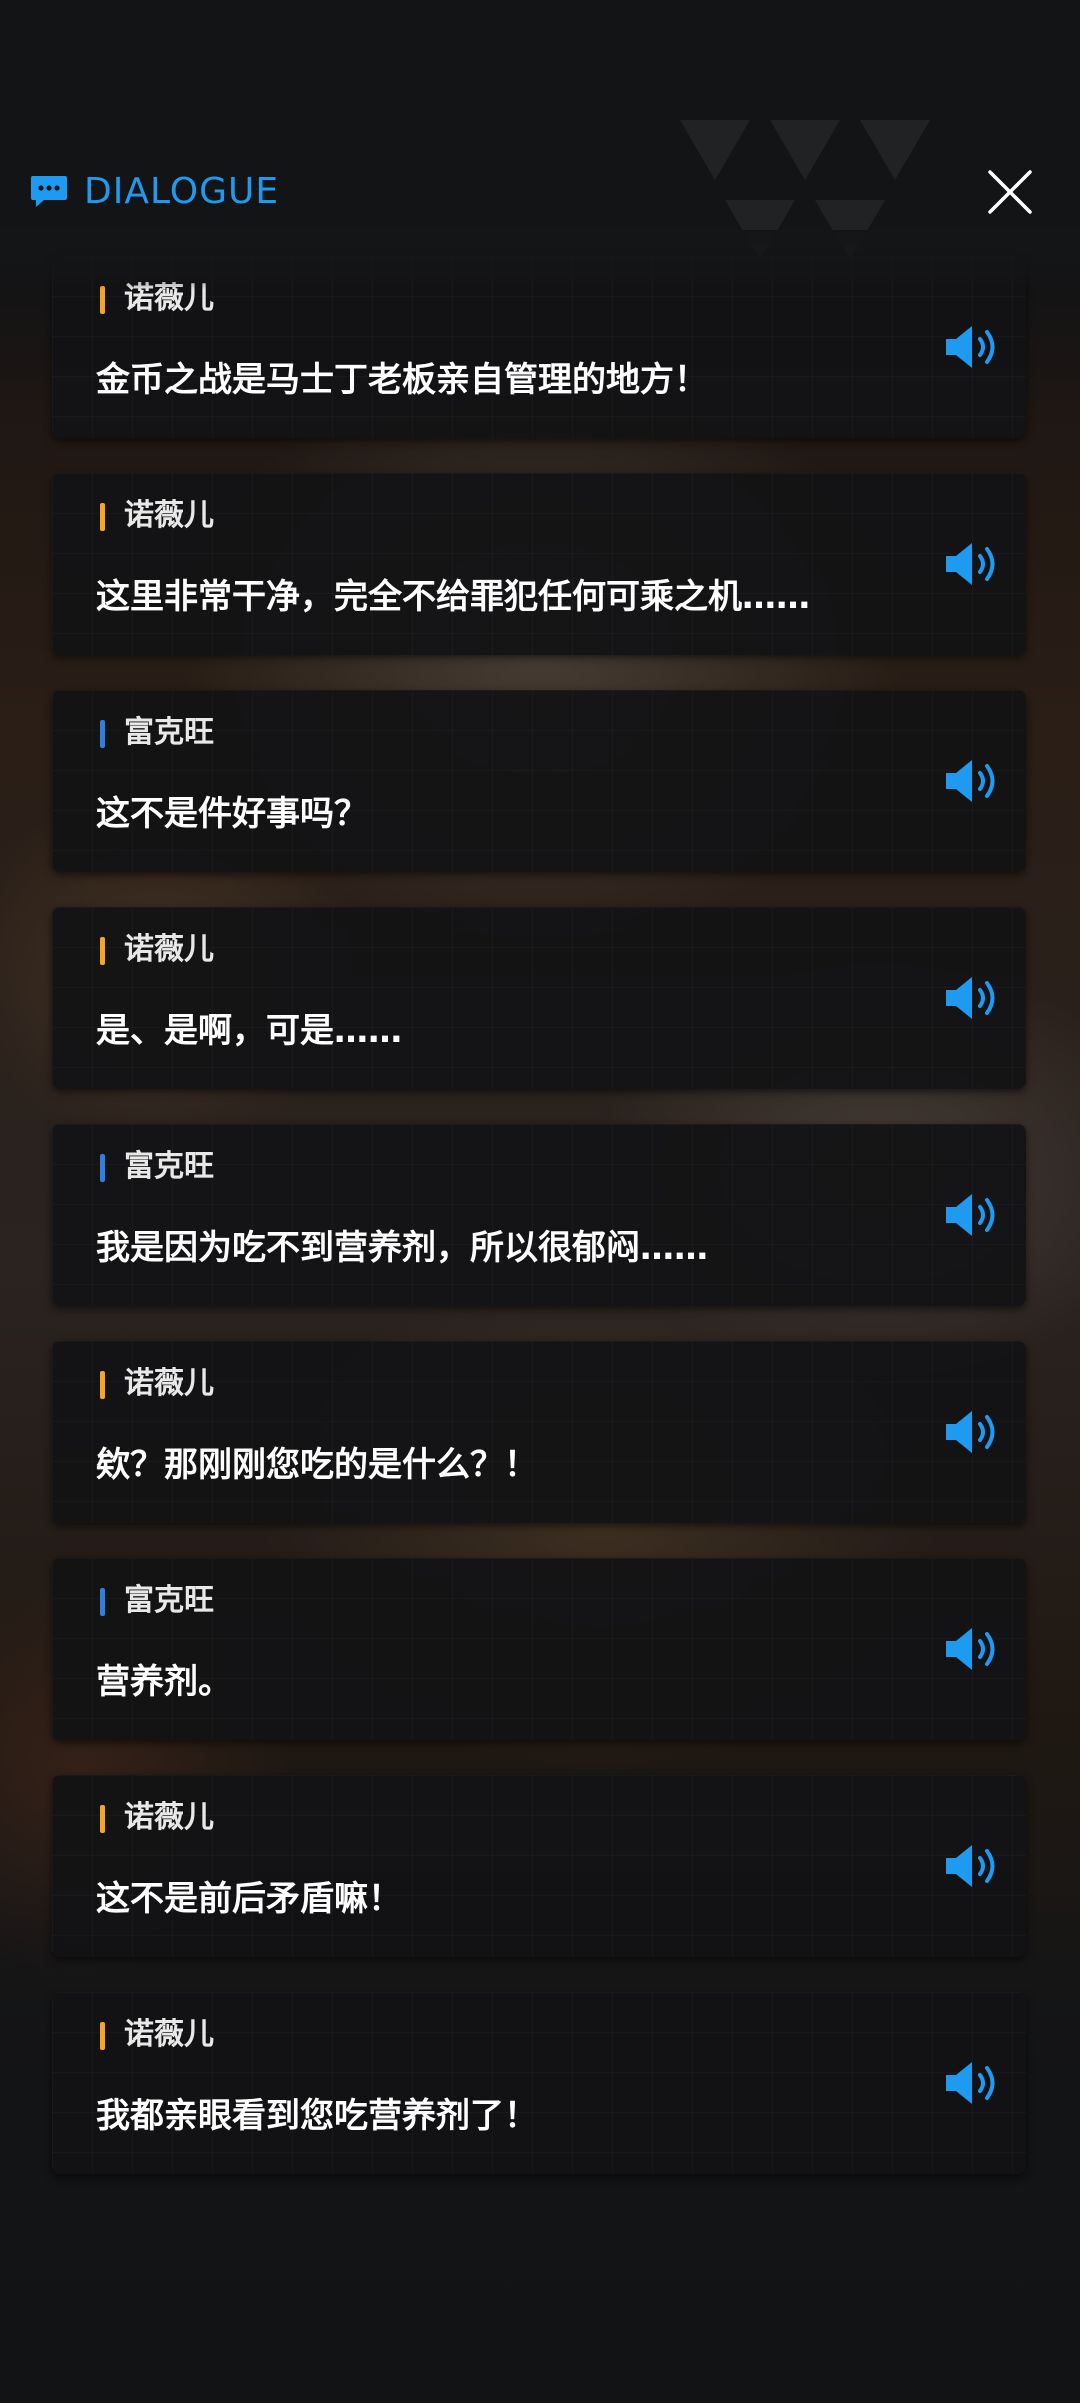 Image resolution: width=1080 pixels, height=2403 pixels. Describe the element at coordinates (49, 191) in the screenshot. I see `chat-bubble-icon` at that location.